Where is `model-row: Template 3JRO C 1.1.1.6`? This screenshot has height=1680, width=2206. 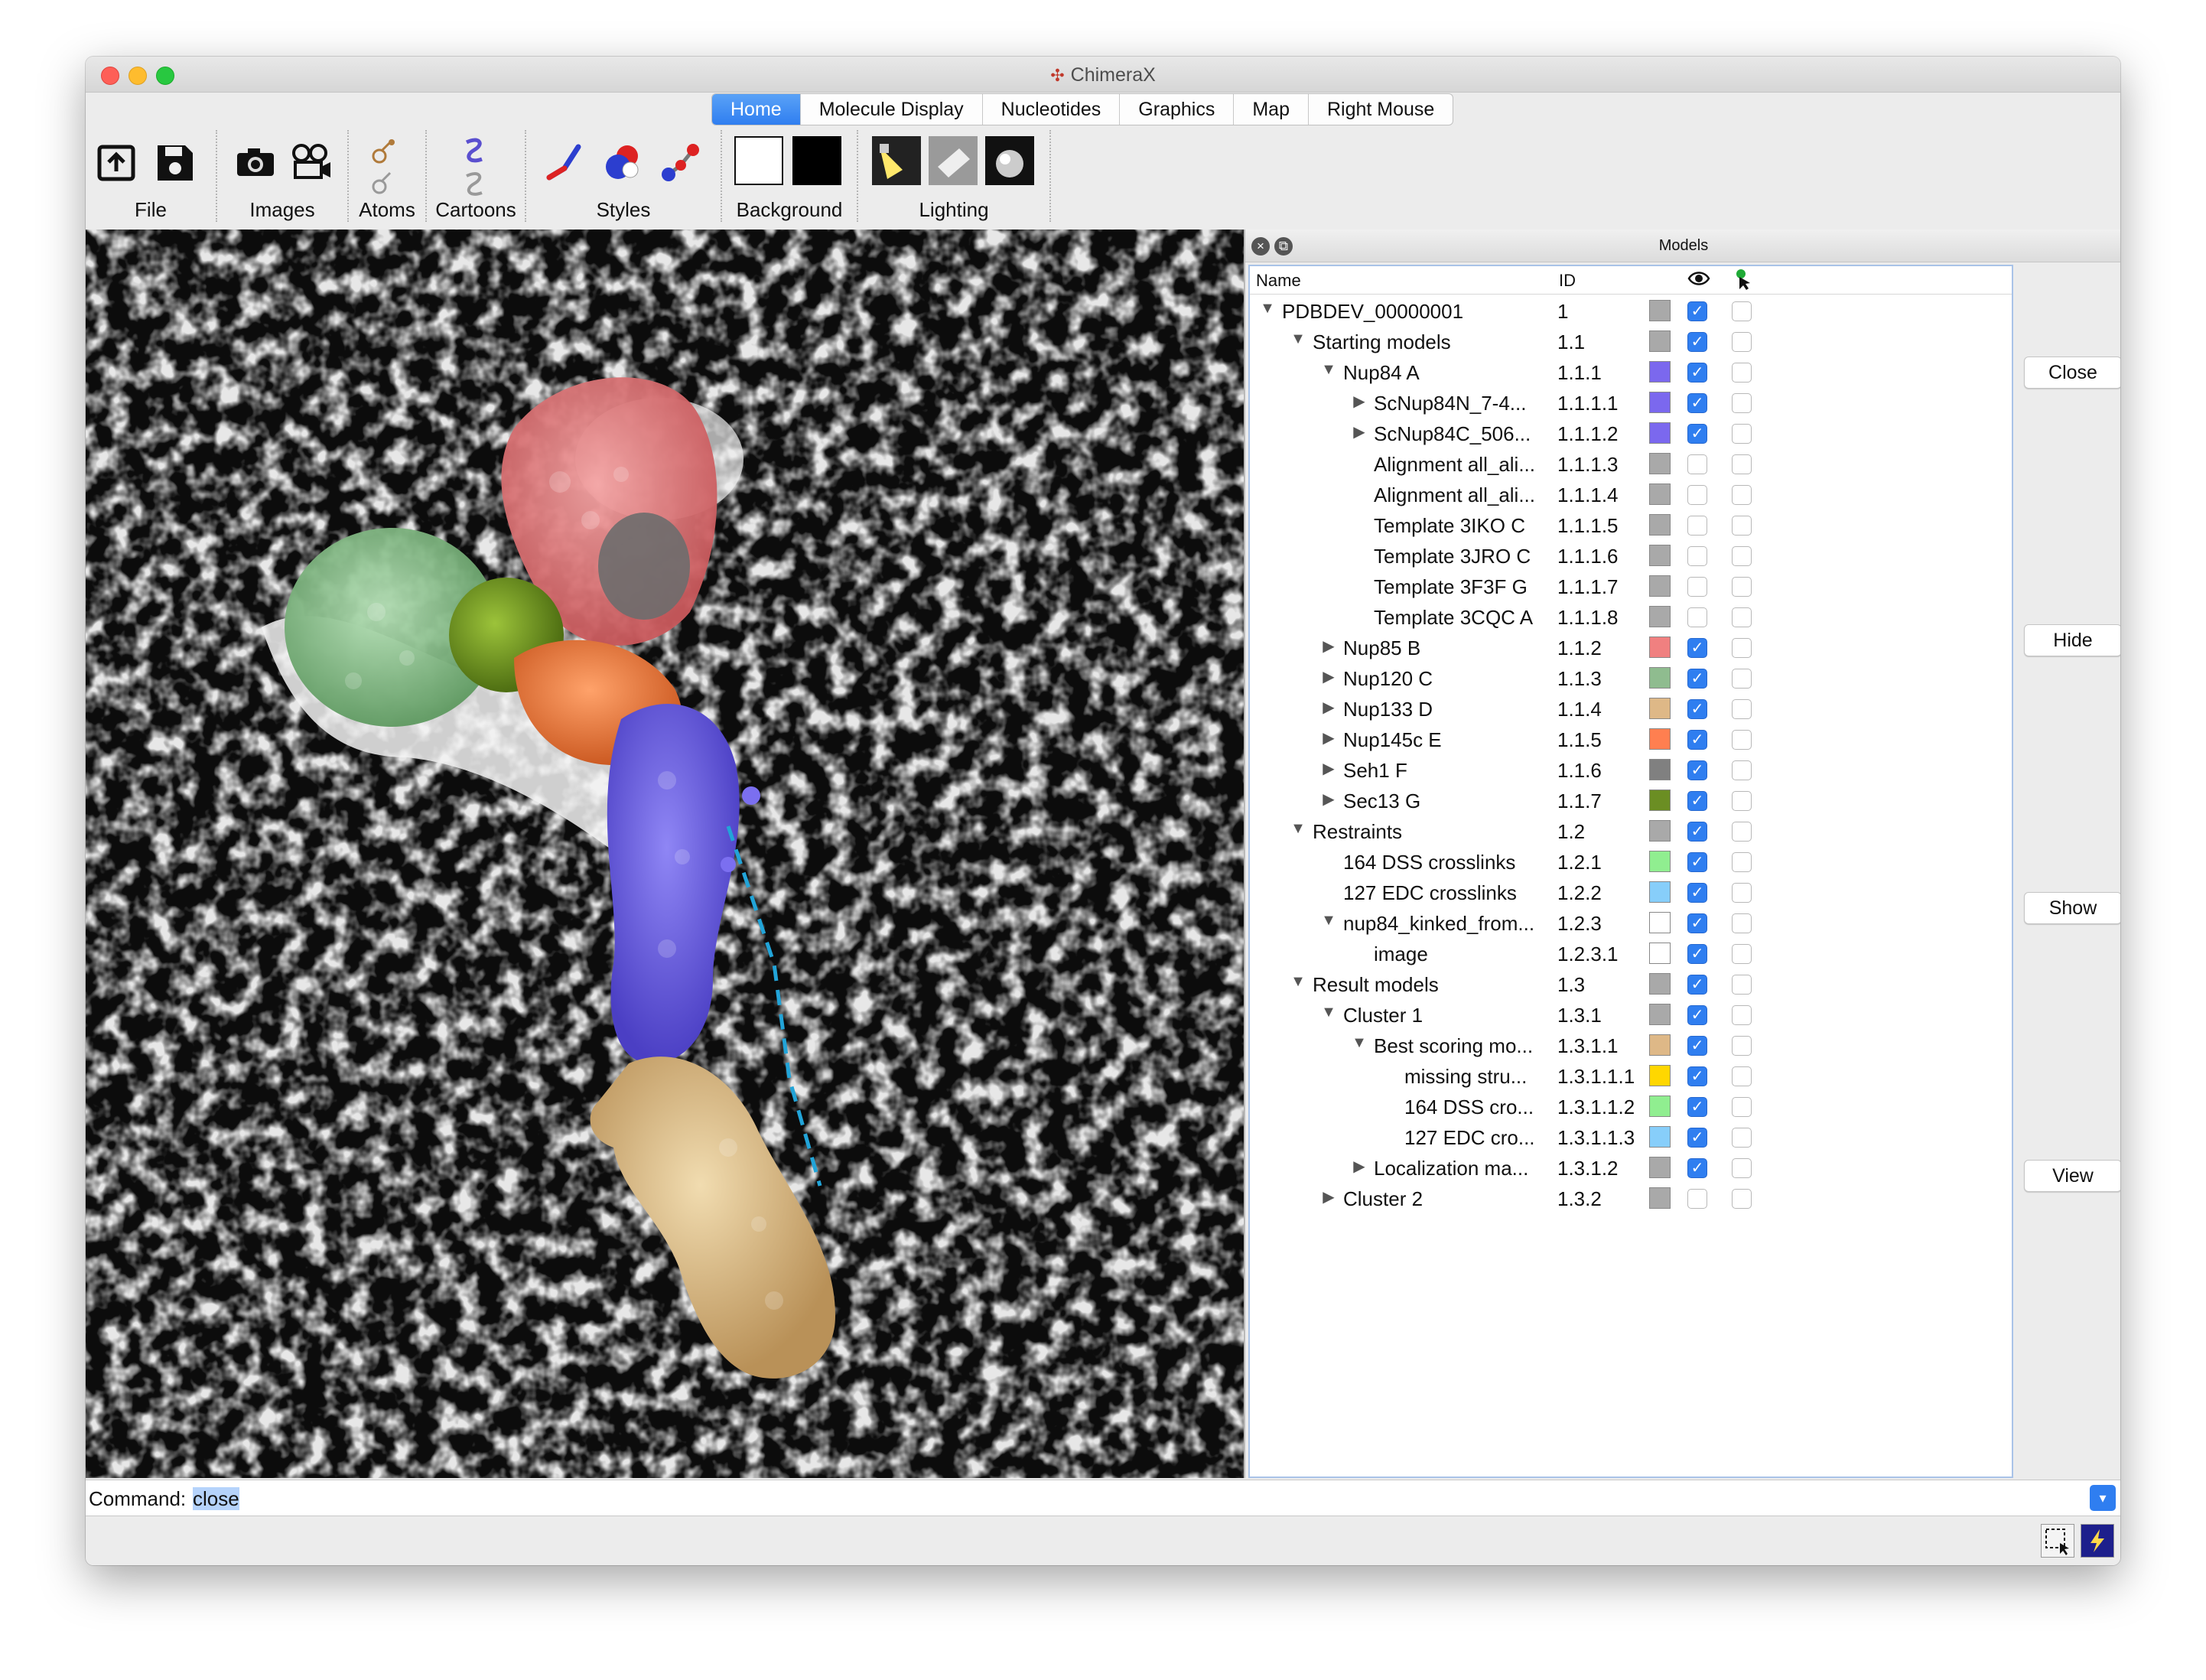
model-row: Template 3JRO C 1.1.1.6 is located at coordinates (1631, 555).